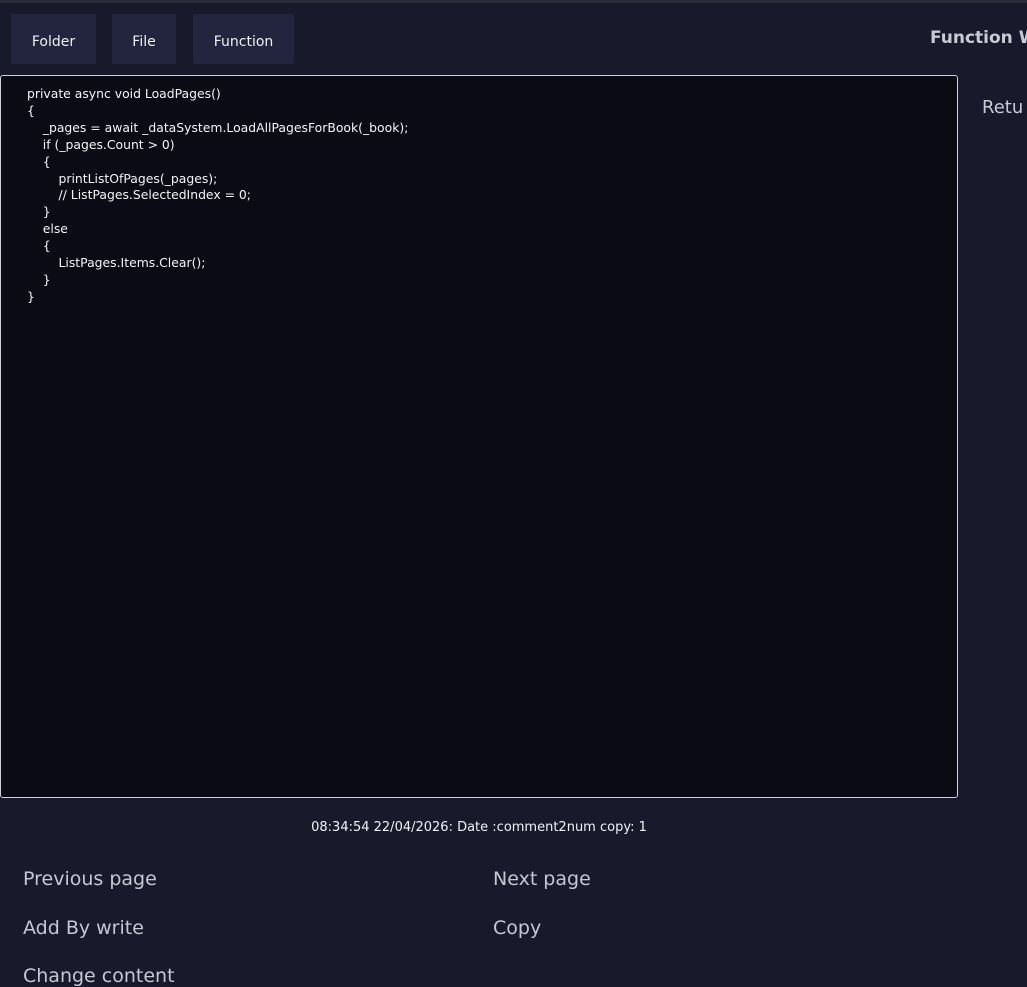  What do you see at coordinates (99, 976) in the screenshot?
I see `change-content-button: Change content` at bounding box center [99, 976].